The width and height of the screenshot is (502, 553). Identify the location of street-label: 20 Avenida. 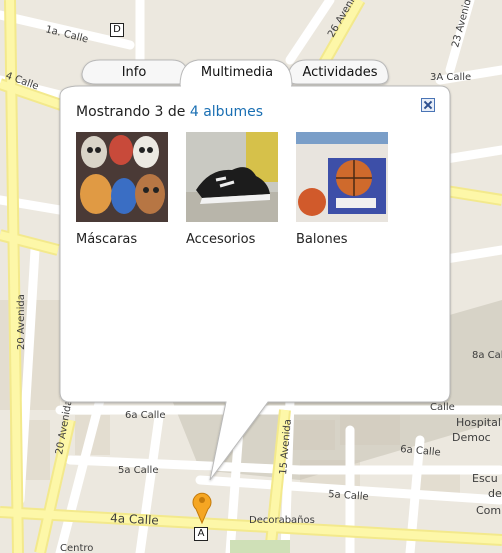
(21, 322).